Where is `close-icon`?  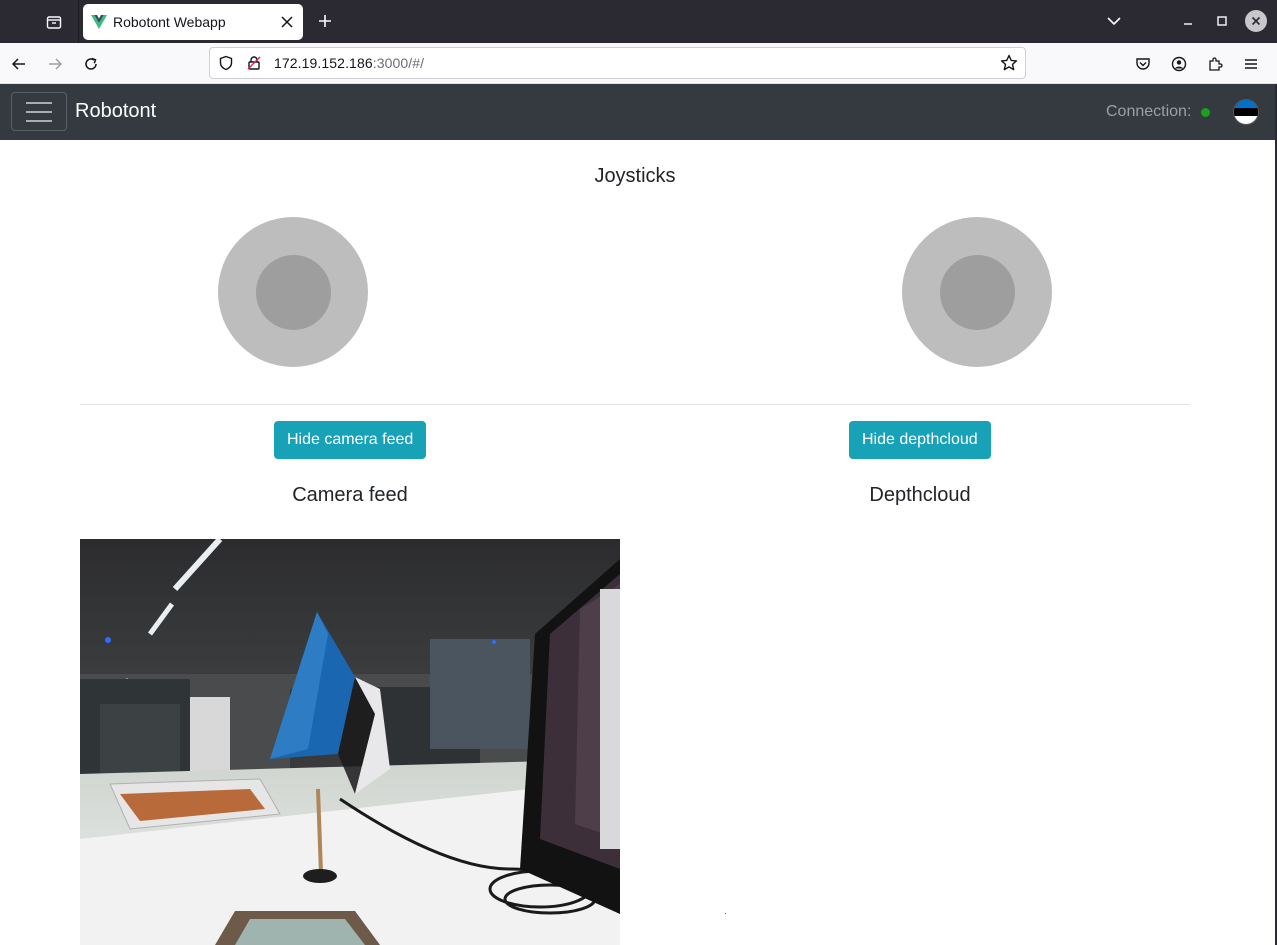
close-icon is located at coordinates (1256, 21).